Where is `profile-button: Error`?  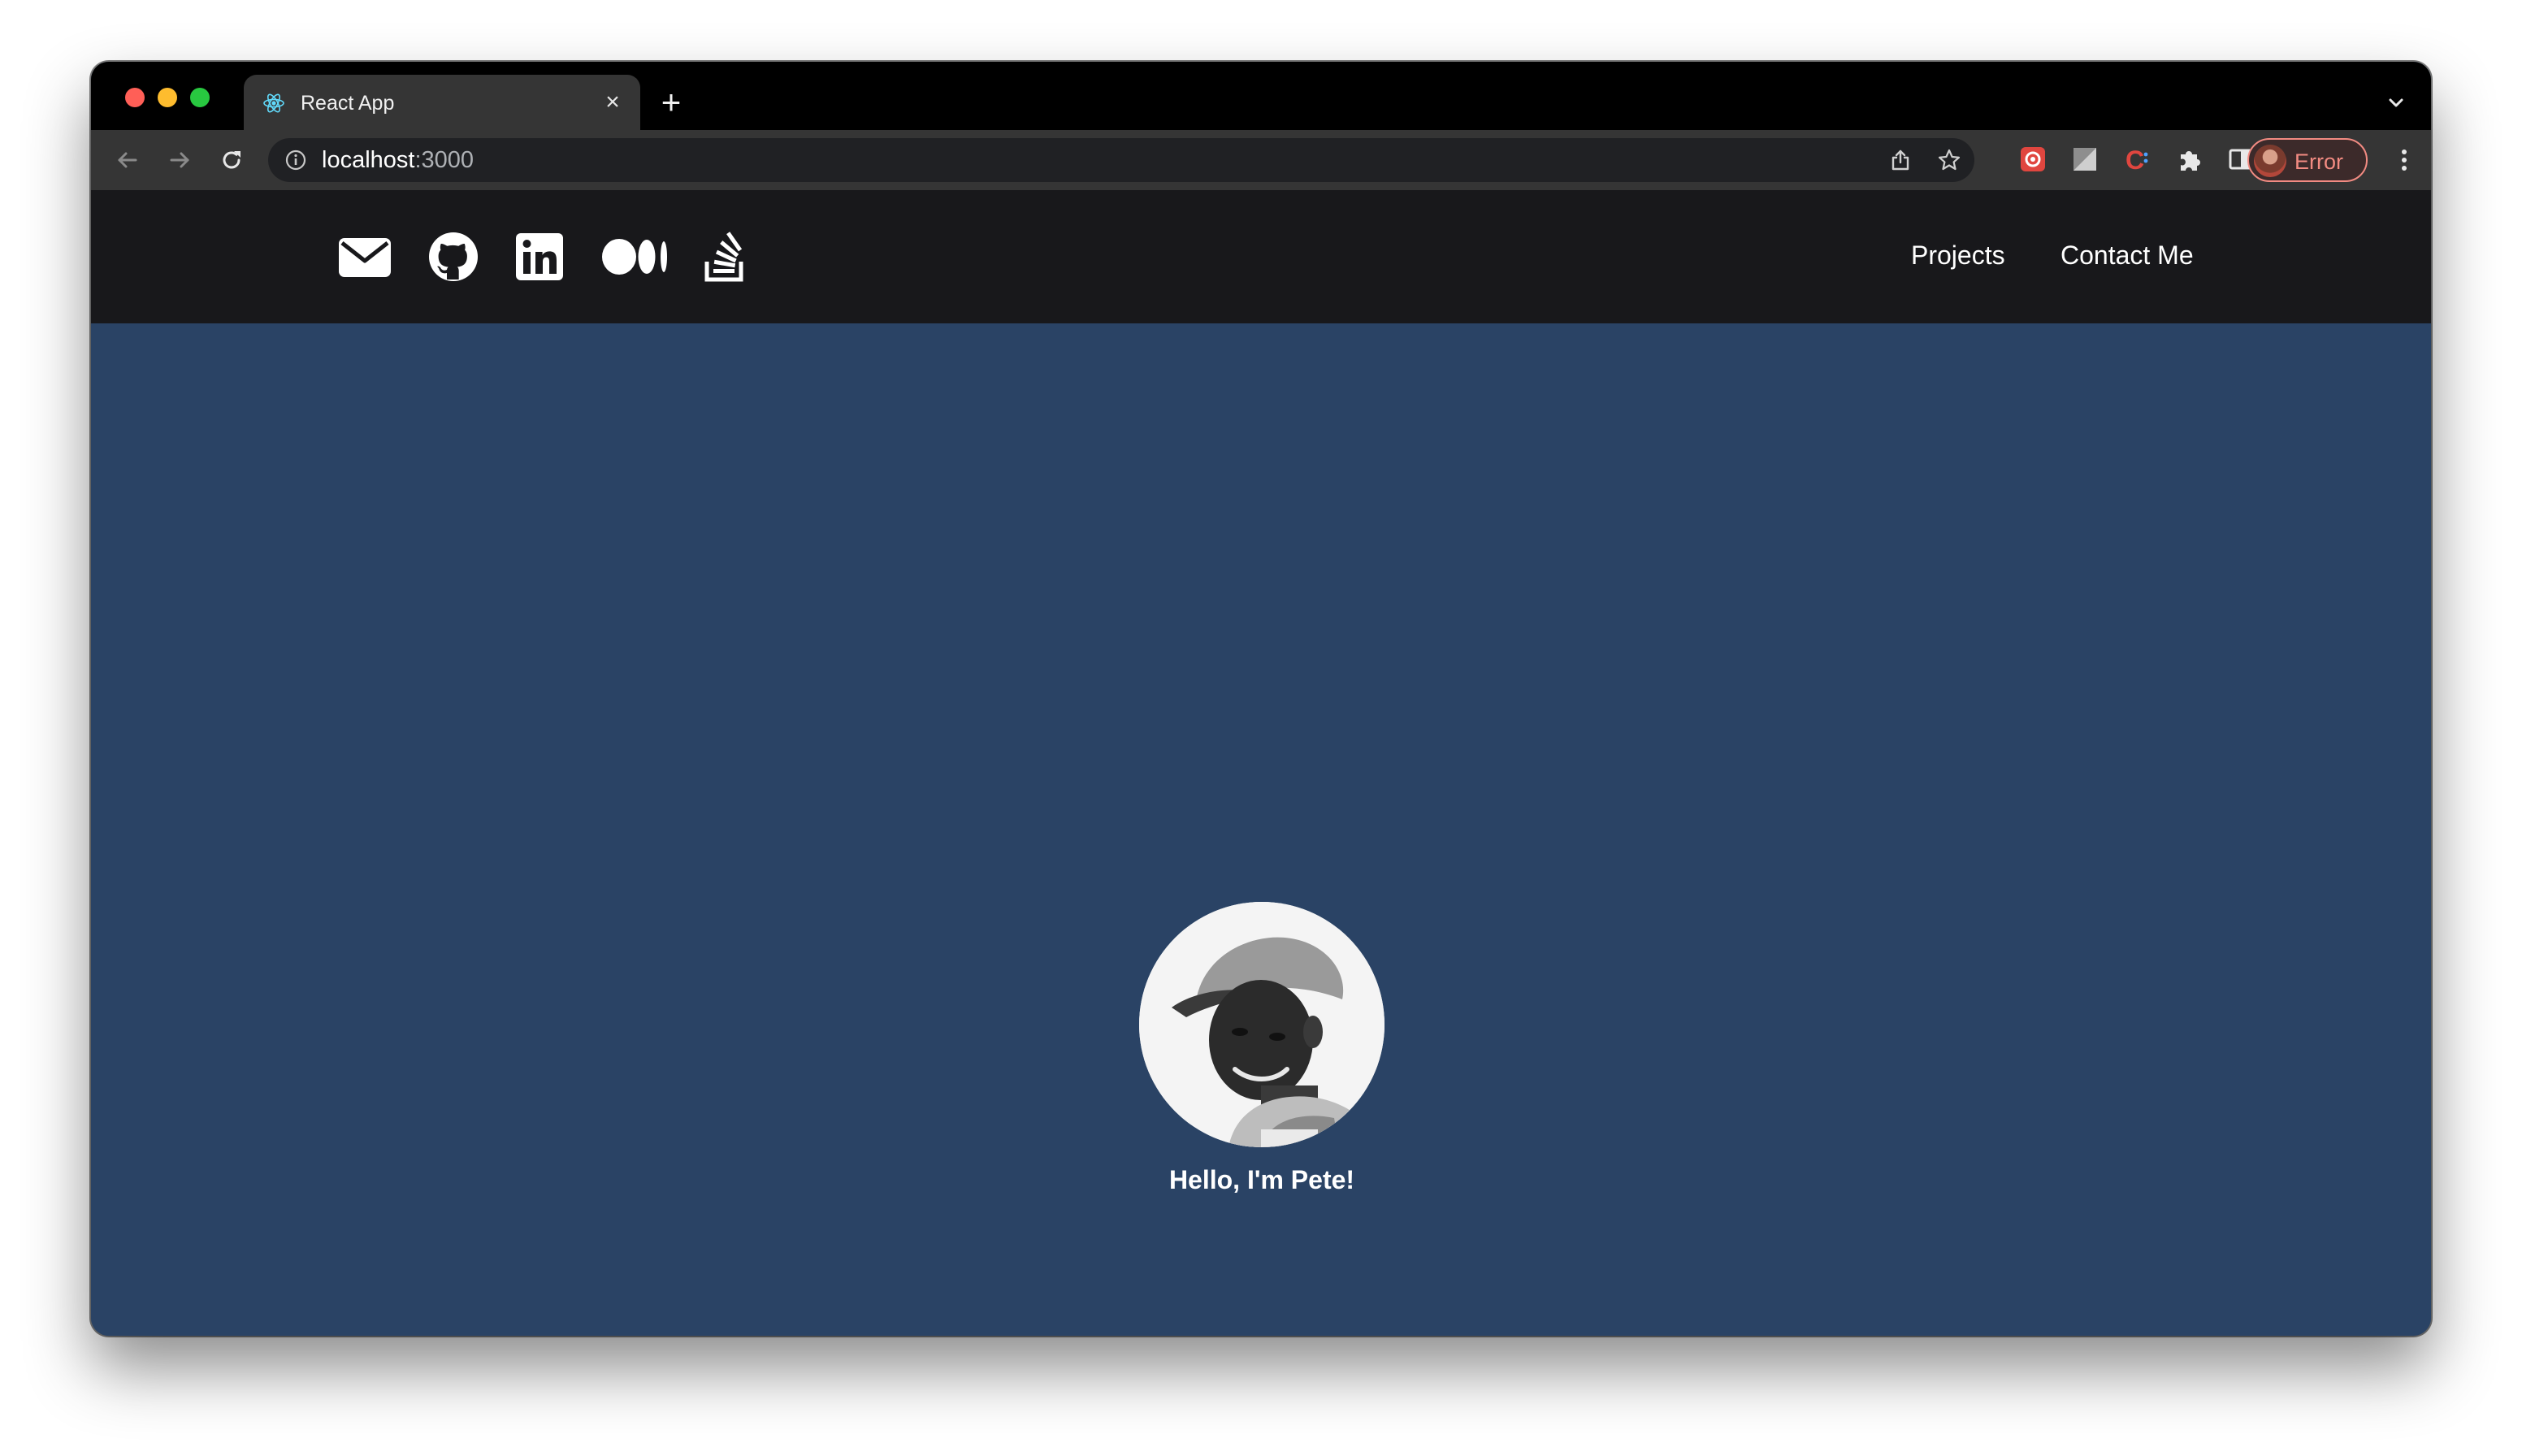 profile-button: Error is located at coordinates (2307, 160).